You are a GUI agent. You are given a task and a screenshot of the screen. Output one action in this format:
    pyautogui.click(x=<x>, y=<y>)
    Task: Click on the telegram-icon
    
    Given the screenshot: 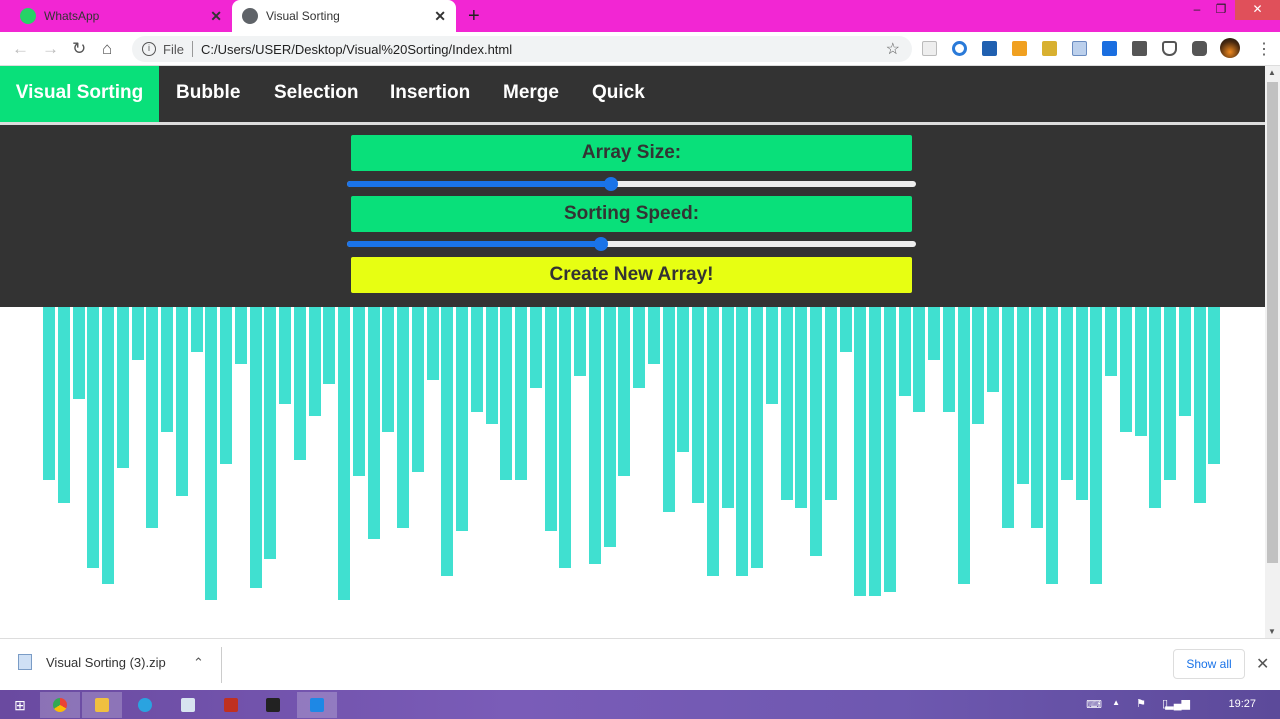 What is the action you would take?
    pyautogui.click(x=145, y=705)
    